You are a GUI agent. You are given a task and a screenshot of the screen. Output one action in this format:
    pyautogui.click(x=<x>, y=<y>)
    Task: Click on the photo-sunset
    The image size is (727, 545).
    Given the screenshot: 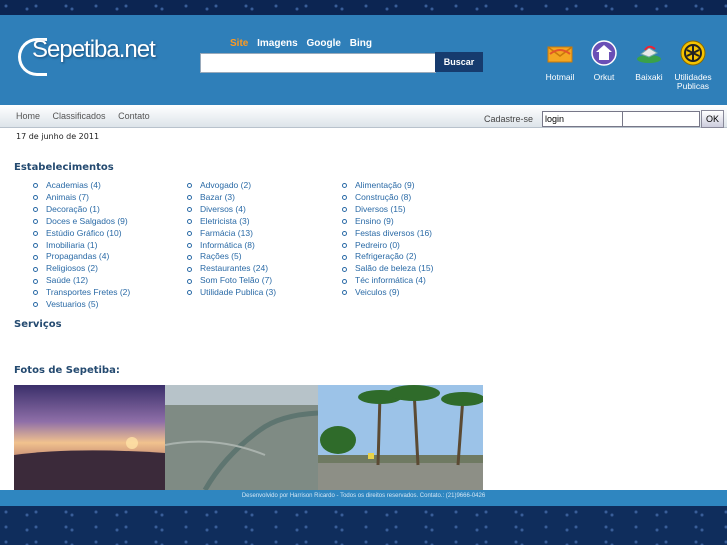 What is the action you would take?
    pyautogui.click(x=89, y=437)
    